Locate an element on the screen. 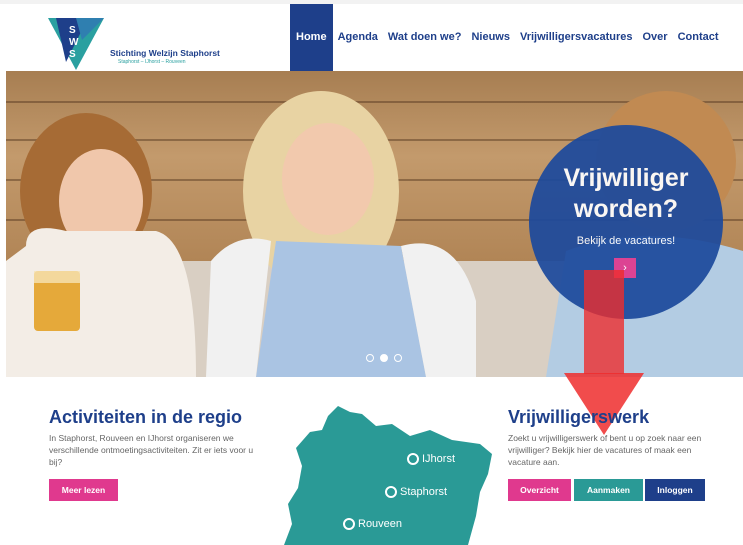  nav-contact: Contact is located at coordinates (698, 37).